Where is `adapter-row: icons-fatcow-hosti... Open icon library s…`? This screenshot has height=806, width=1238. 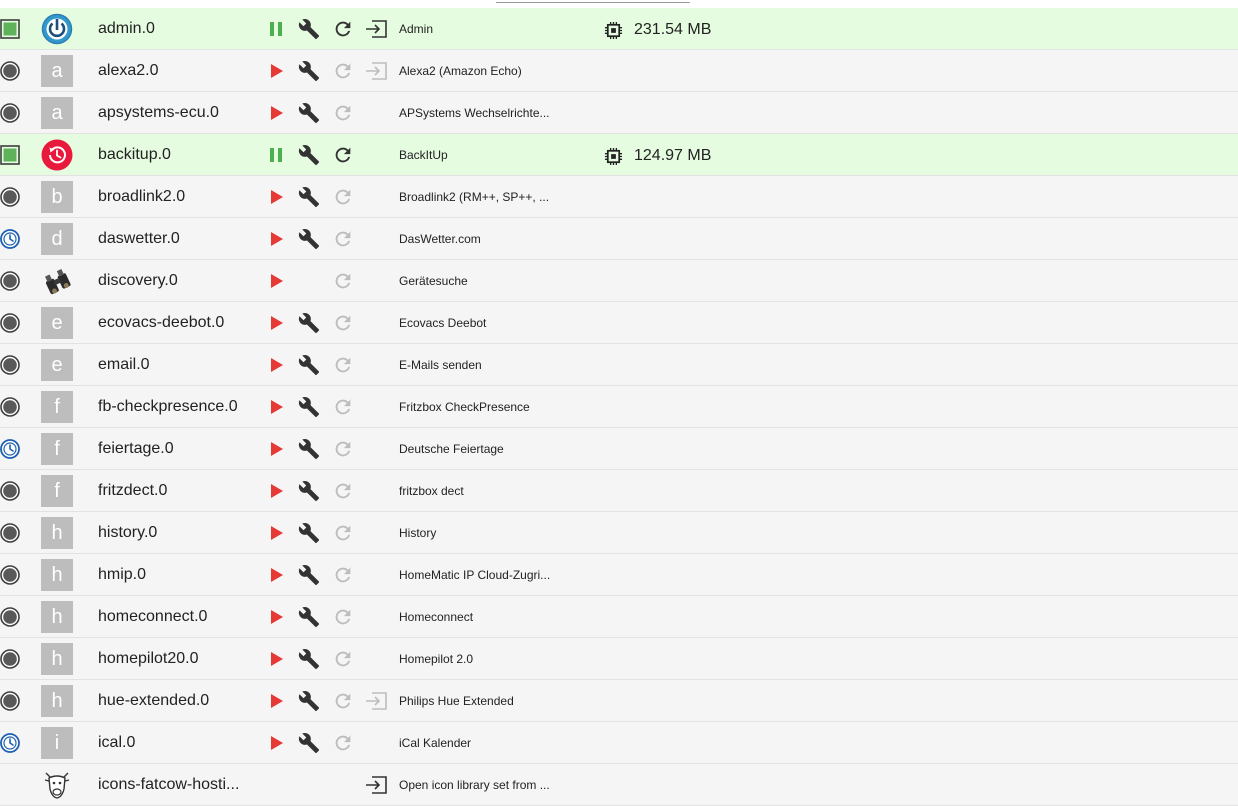 adapter-row: icons-fatcow-hosti... Open icon library s… is located at coordinates (619, 785).